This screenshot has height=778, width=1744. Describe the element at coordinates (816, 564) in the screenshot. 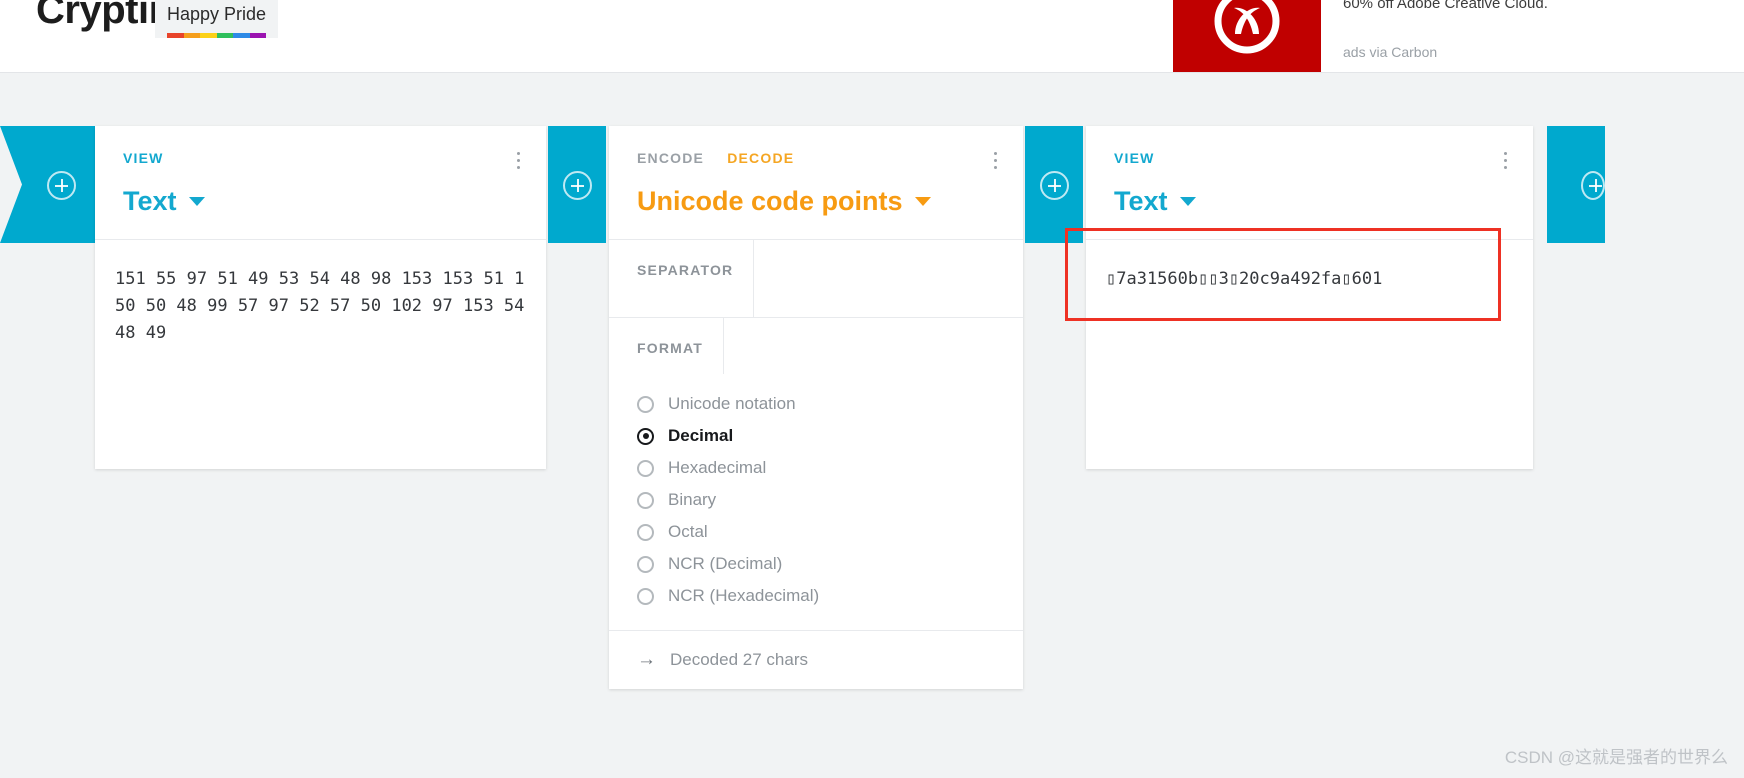

I see `radio-ncr-decimal: NCR (Decimal)` at that location.